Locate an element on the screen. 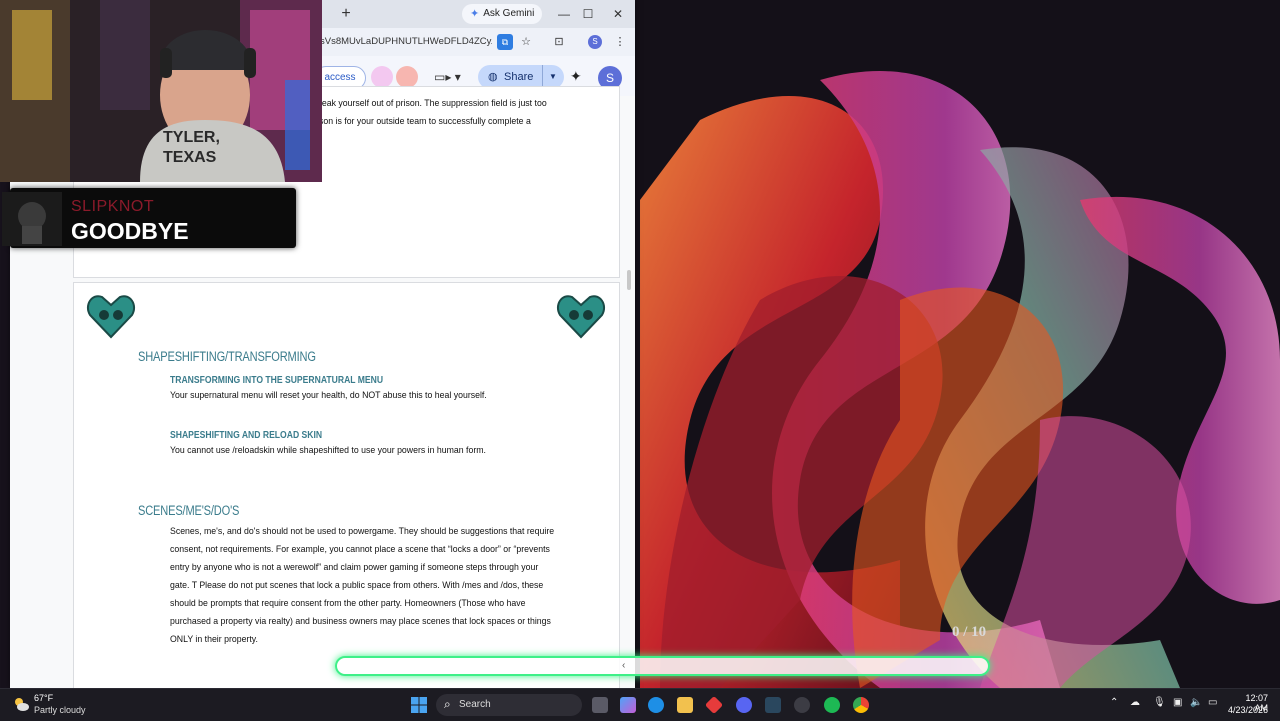 The height and width of the screenshot is (721, 1280). shirt-text: TEXAS is located at coordinates (190, 157).